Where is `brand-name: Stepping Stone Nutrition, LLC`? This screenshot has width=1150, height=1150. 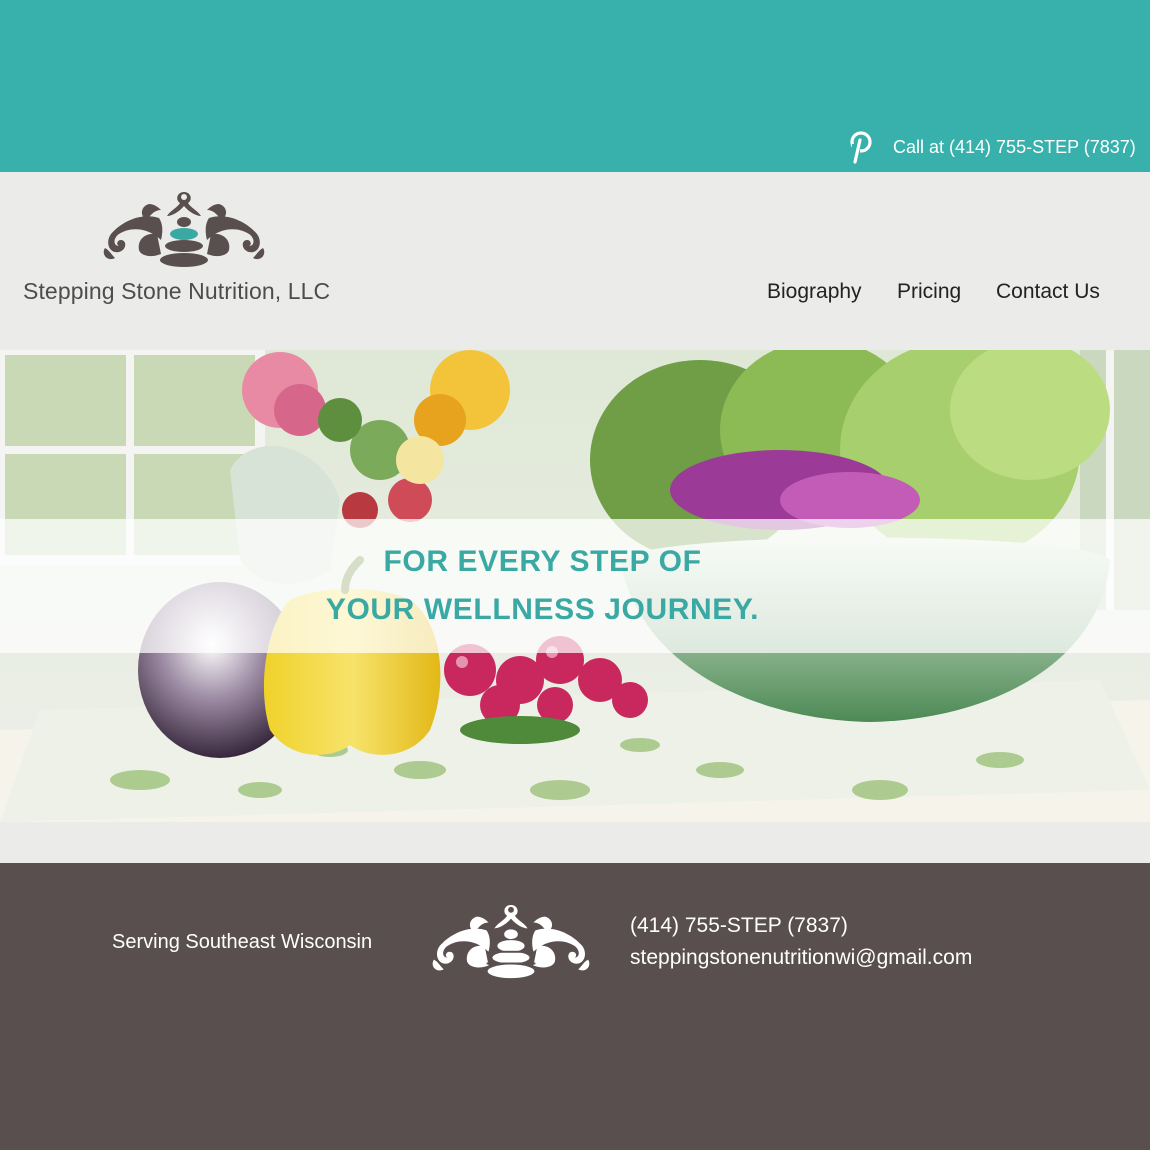
brand-name: Stepping Stone Nutrition, LLC is located at coordinates (177, 291).